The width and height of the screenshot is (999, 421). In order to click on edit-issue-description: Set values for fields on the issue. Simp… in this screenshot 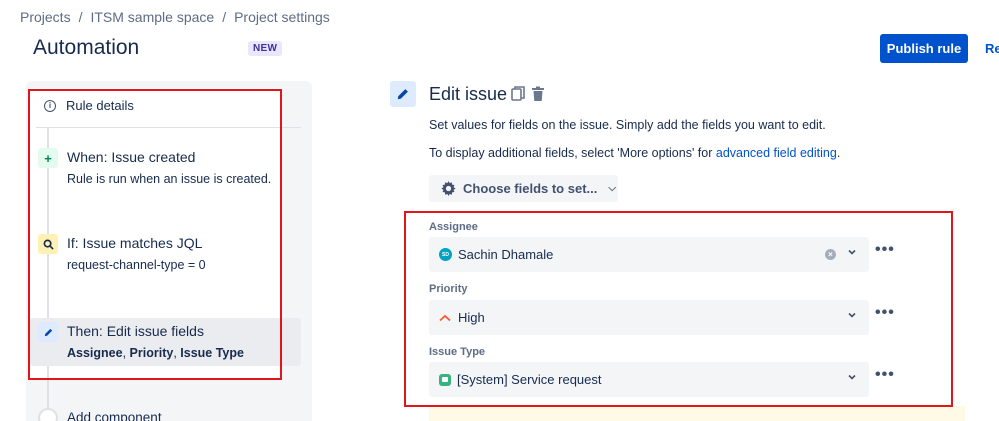, I will do `click(627, 125)`.